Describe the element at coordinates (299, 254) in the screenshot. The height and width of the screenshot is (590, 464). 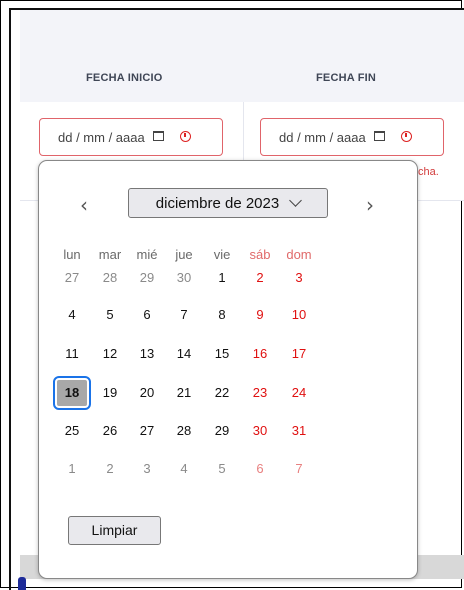
I see `weekday-label: dom` at that location.